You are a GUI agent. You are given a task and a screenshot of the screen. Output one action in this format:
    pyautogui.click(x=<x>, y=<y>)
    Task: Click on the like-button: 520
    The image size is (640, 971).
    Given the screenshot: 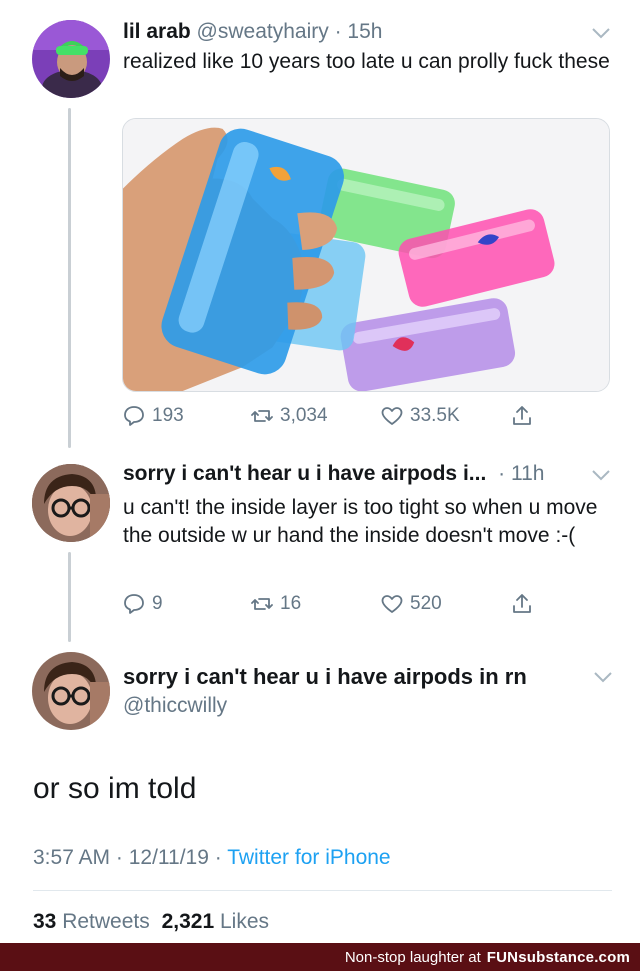 What is the action you would take?
    pyautogui.click(x=411, y=604)
    